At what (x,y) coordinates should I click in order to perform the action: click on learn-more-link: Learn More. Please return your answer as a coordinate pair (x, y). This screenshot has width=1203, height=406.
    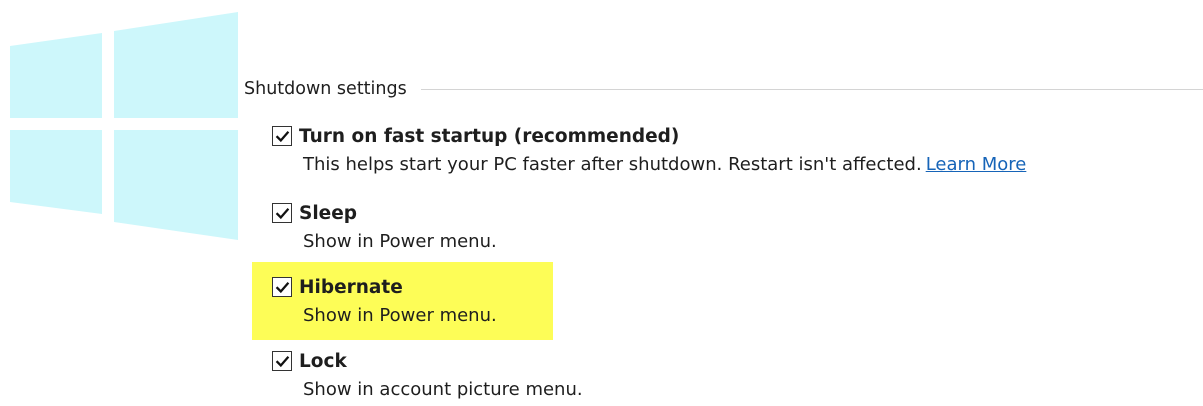
    Looking at the image, I should click on (976, 164).